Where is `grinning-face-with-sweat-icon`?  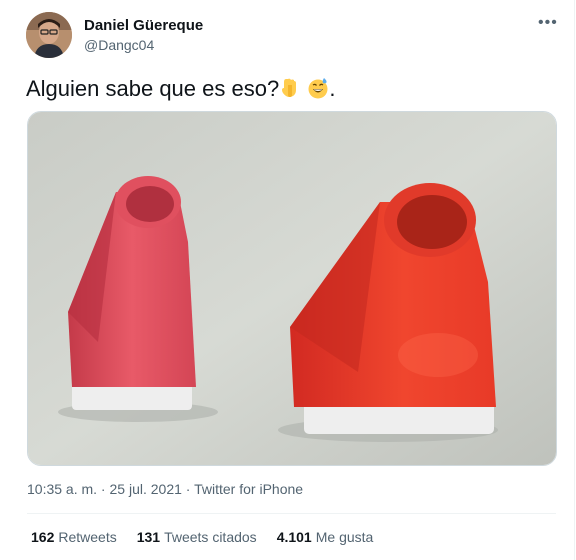
grinning-face-with-sweat-icon is located at coordinates (318, 88).